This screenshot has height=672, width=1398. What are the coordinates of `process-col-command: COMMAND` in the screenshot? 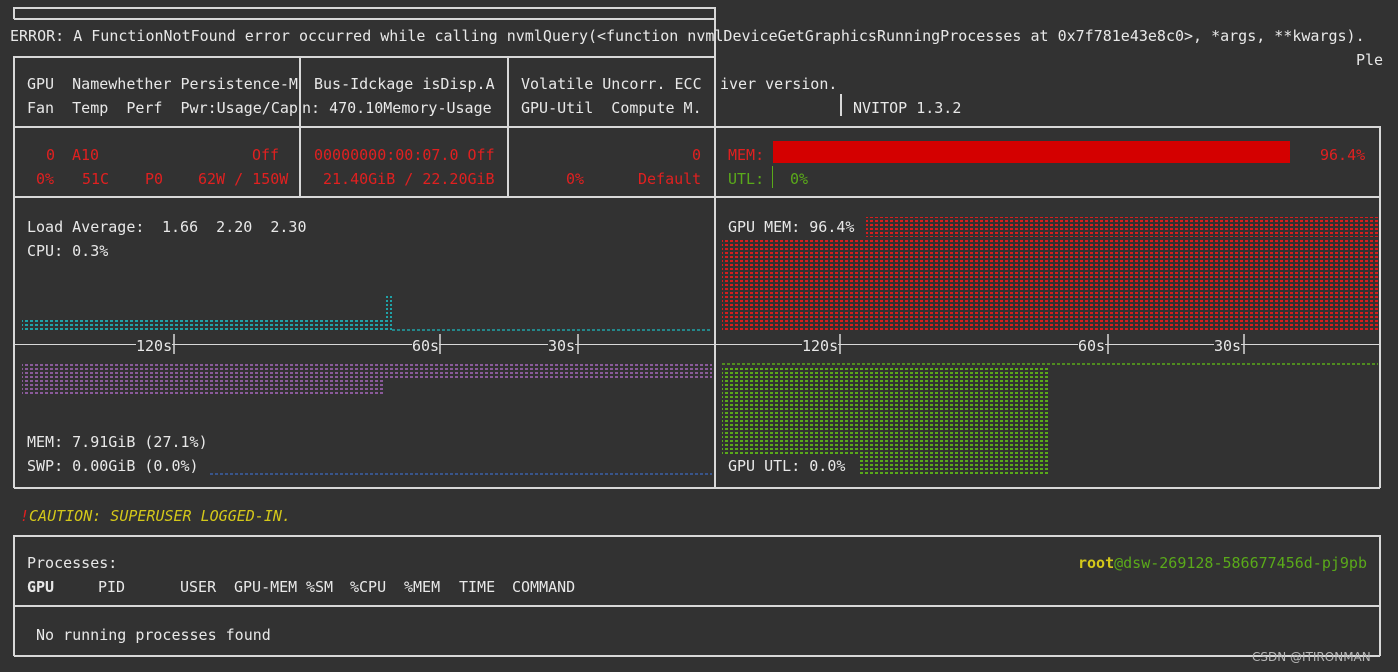 It's located at (544, 587).